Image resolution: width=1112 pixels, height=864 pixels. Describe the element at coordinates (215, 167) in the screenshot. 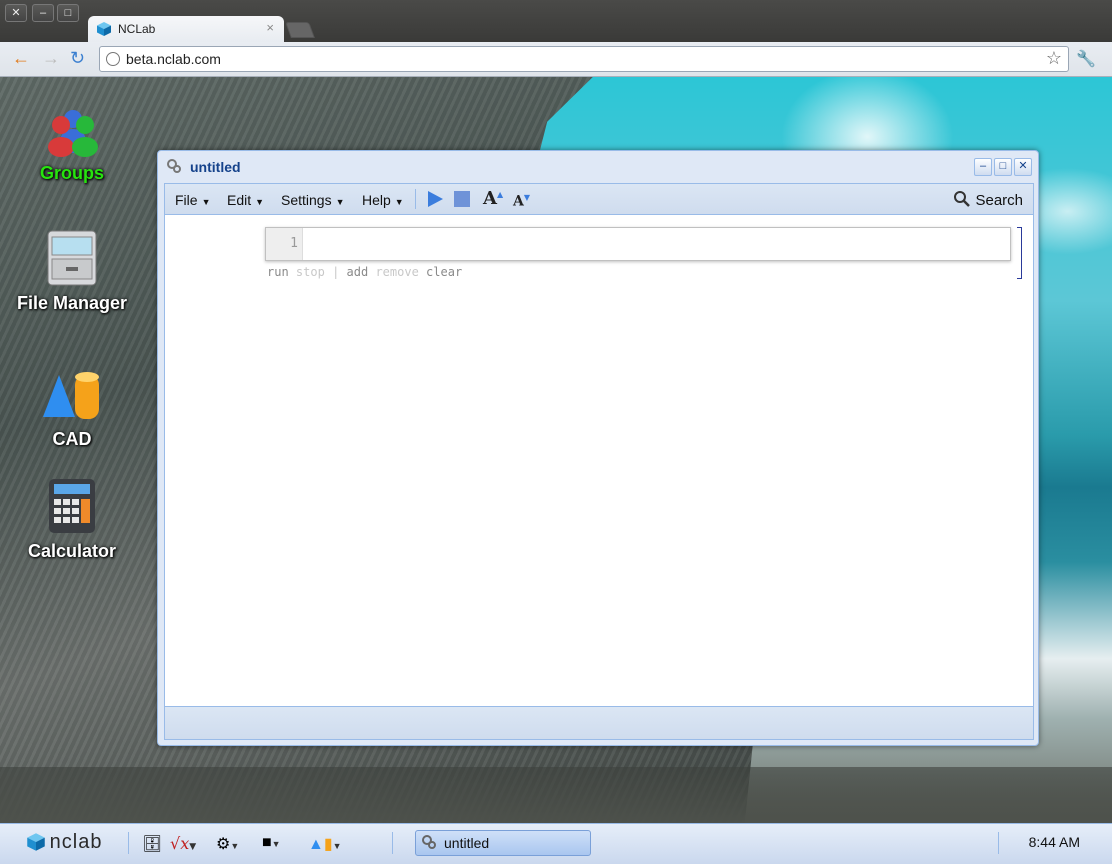

I see `window-title: untitled` at that location.